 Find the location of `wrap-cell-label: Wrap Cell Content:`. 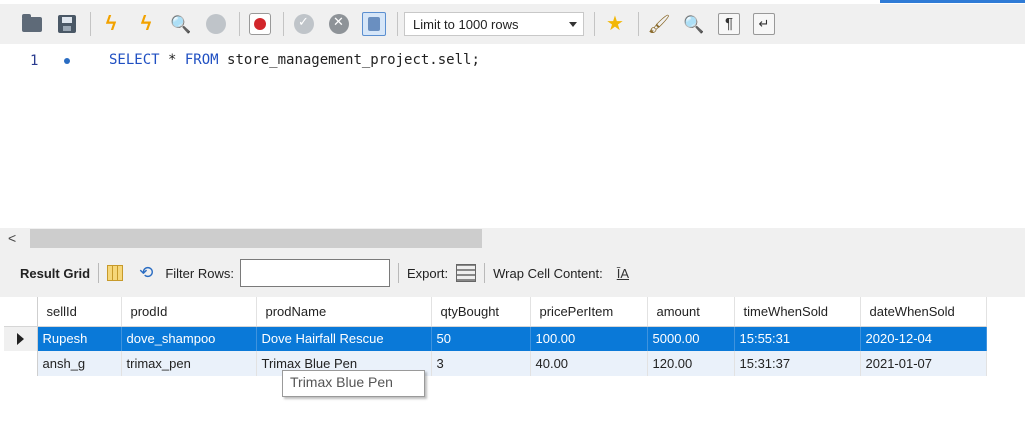

wrap-cell-label: Wrap Cell Content: is located at coordinates (548, 273).